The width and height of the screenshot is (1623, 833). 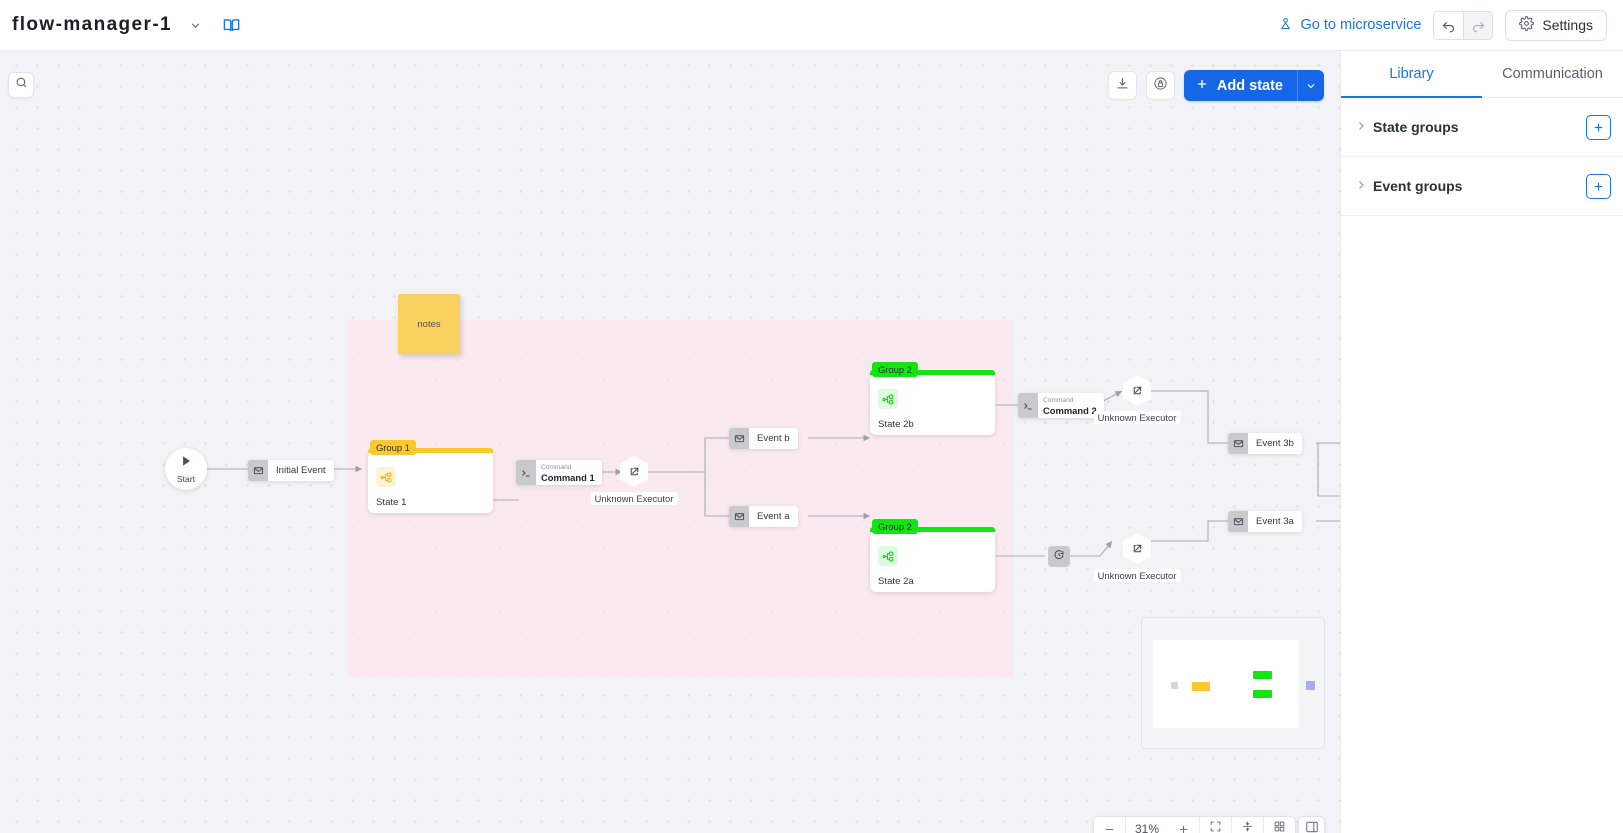 I want to click on gear-icon, so click(x=1527, y=25).